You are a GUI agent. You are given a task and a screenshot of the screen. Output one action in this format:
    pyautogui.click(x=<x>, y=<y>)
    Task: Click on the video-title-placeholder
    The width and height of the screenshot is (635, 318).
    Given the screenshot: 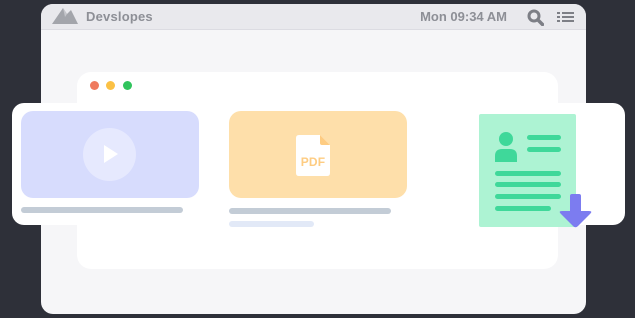 What is the action you would take?
    pyautogui.click(x=102, y=210)
    